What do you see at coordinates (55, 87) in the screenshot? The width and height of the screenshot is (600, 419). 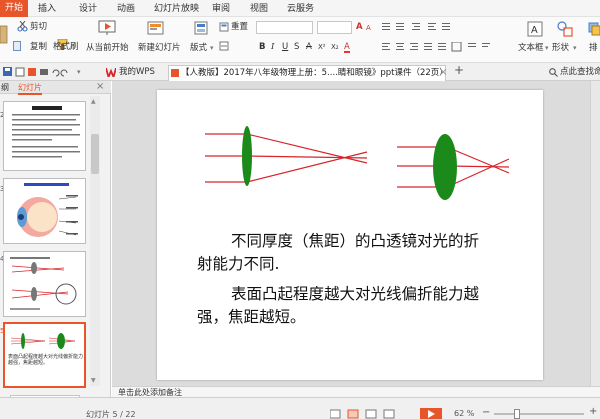 I see `panel-tab-bar` at bounding box center [55, 87].